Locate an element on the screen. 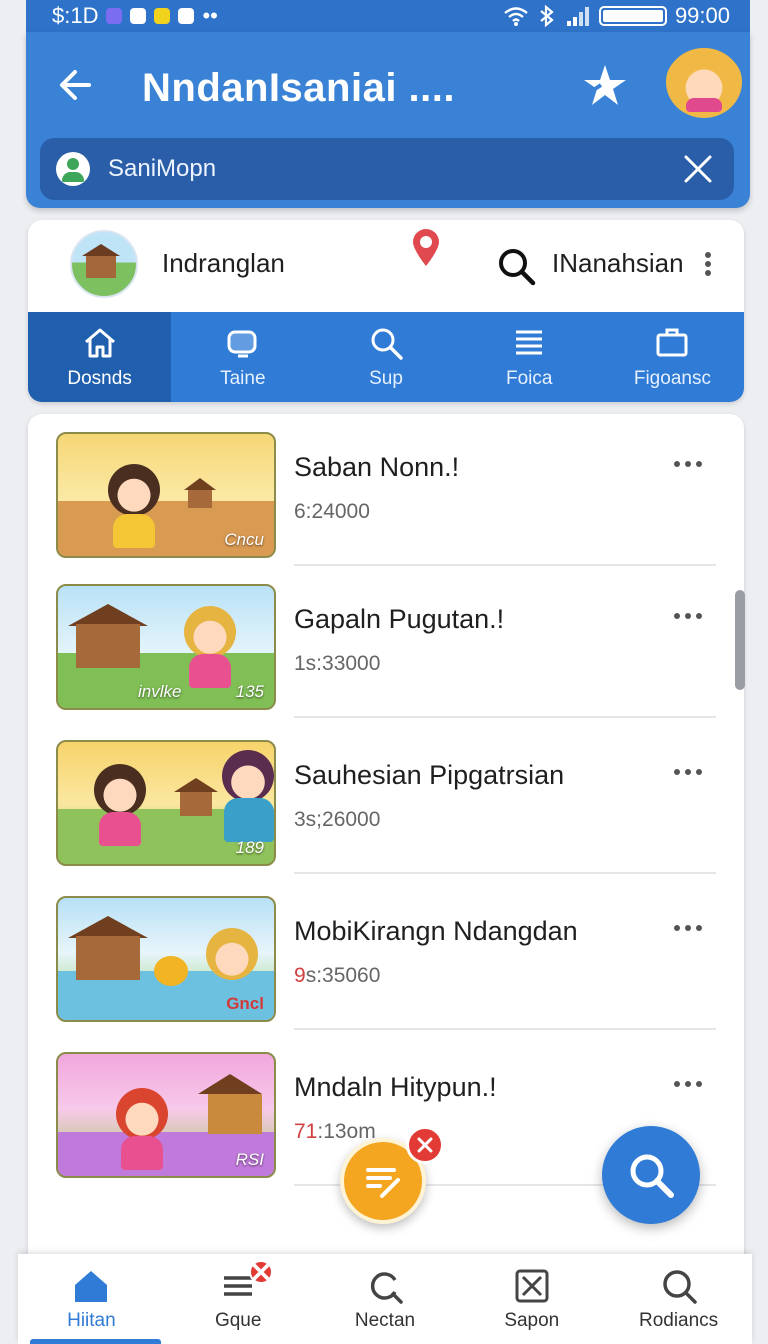  tab-label: Dosnds is located at coordinates (99, 378).